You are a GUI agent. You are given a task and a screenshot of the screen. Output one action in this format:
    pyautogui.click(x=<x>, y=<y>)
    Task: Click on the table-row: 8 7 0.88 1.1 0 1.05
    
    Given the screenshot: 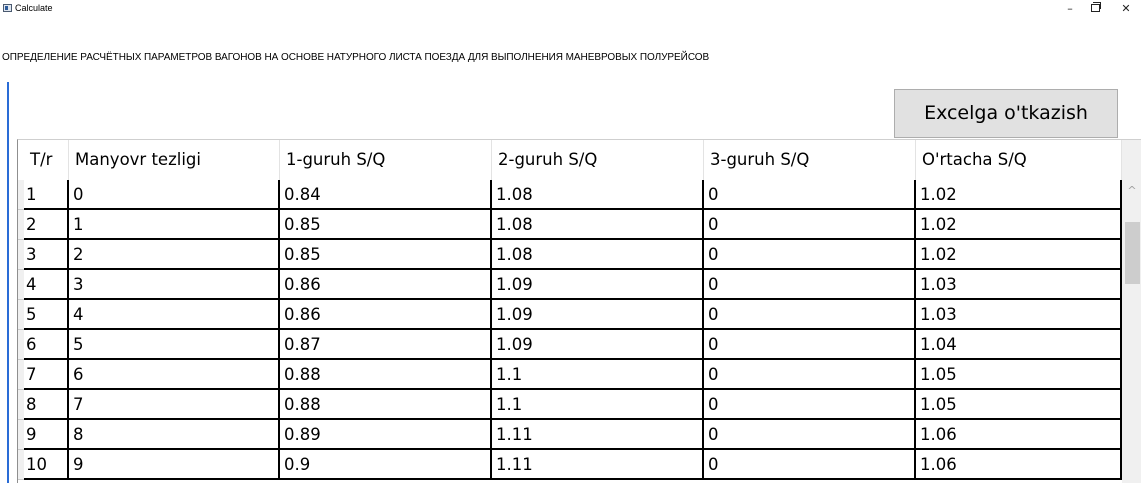 What is the action you would take?
    pyautogui.click(x=570, y=405)
    